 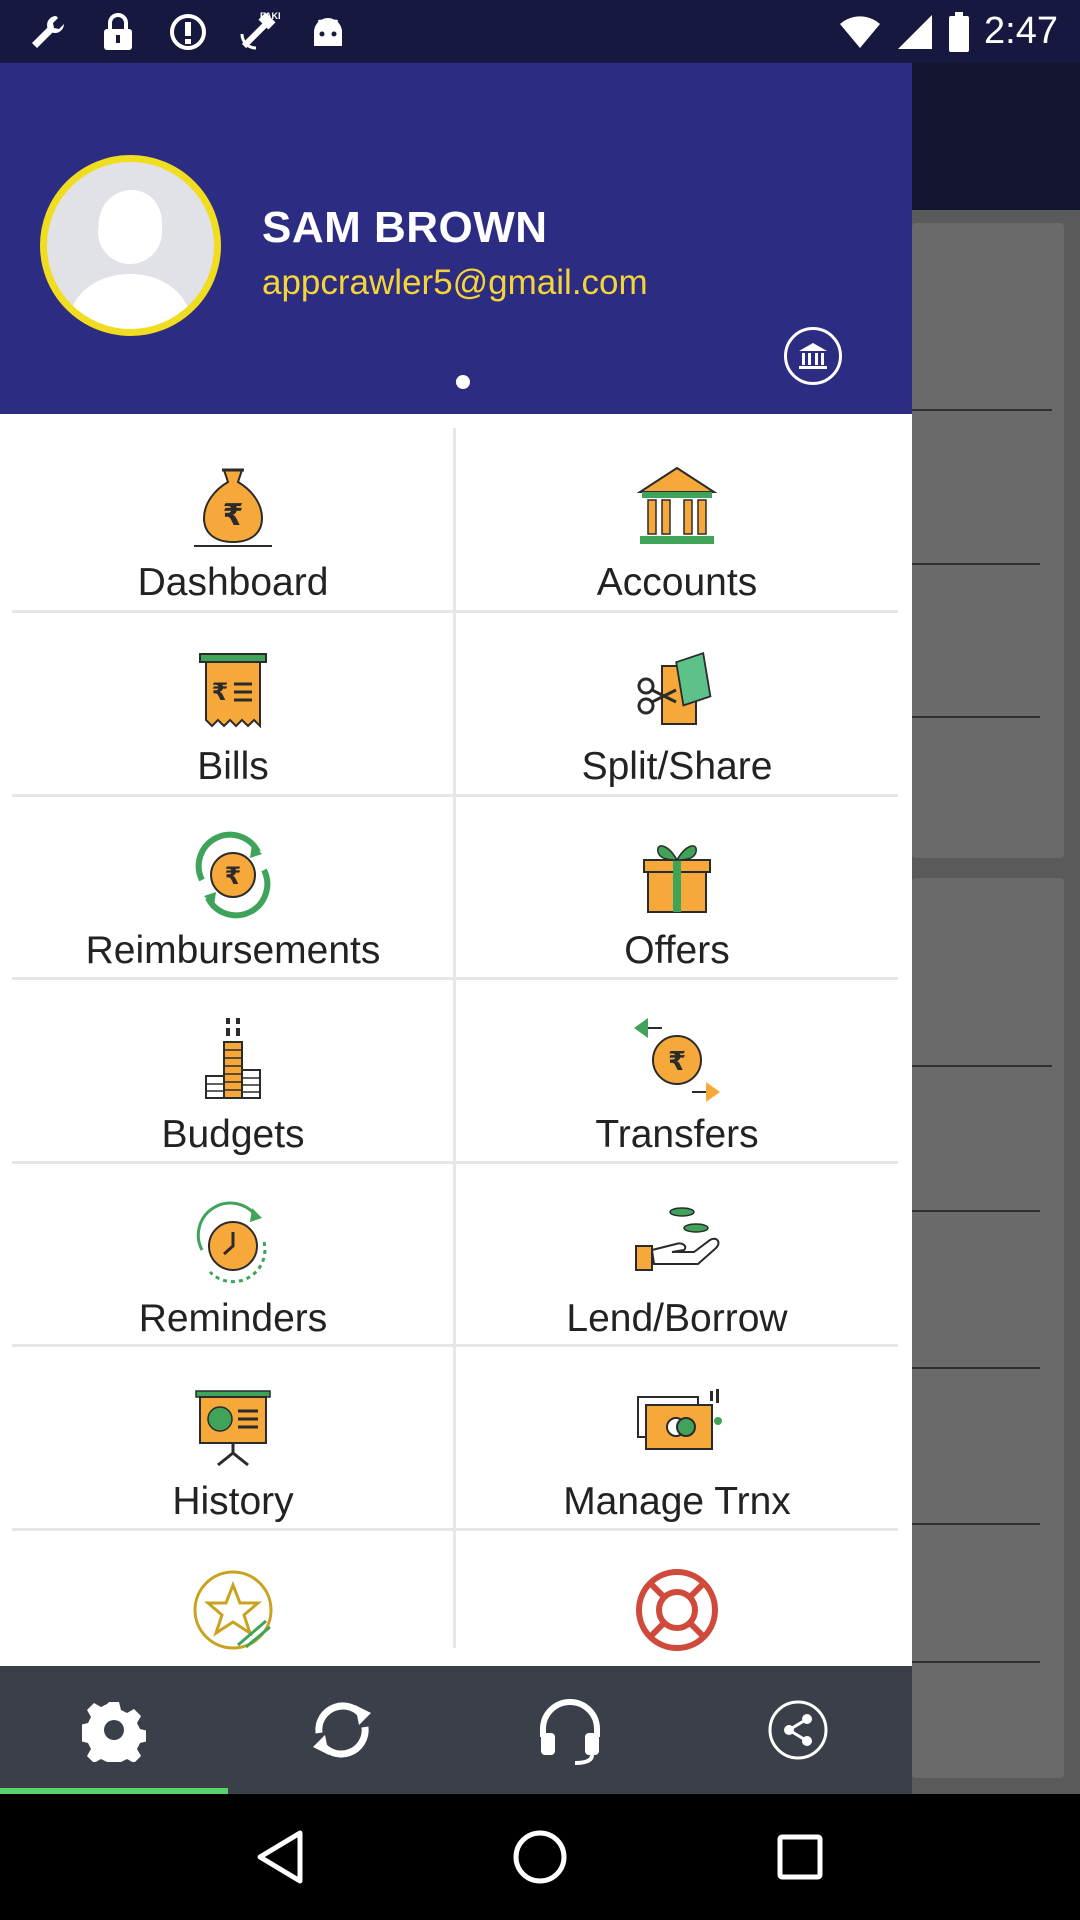 What do you see at coordinates (118, 32) in the screenshot?
I see `lock-icon` at bounding box center [118, 32].